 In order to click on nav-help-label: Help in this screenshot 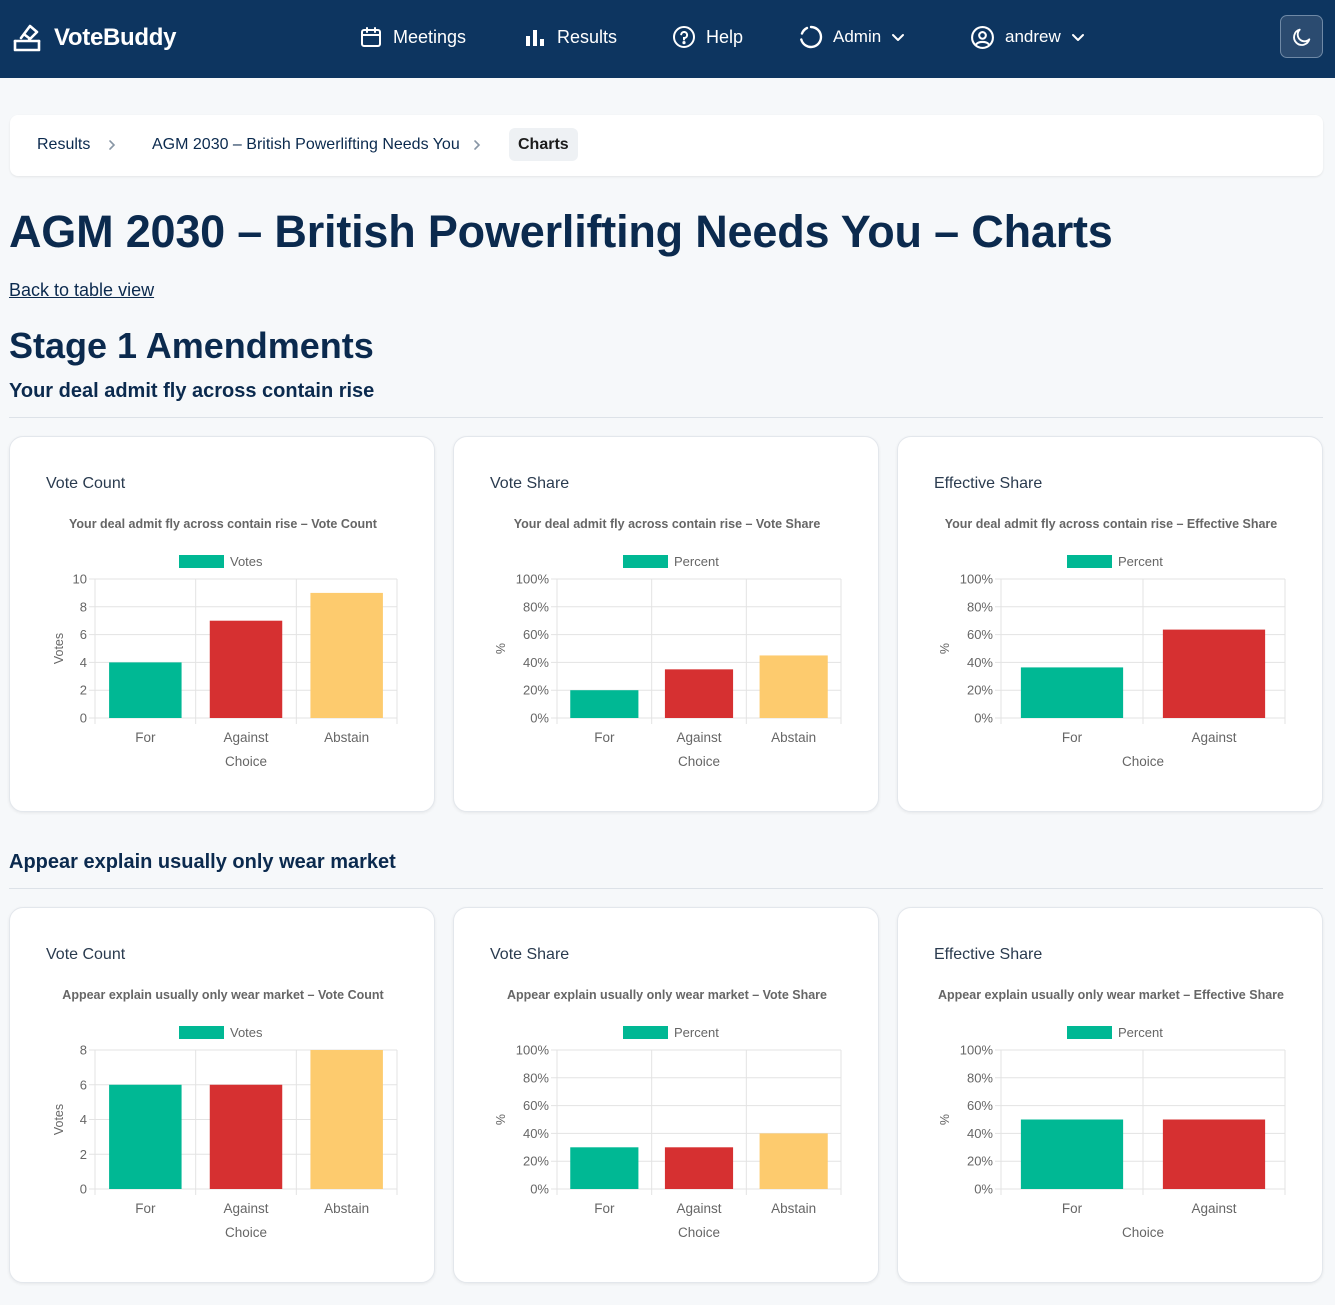, I will do `click(725, 36)`.